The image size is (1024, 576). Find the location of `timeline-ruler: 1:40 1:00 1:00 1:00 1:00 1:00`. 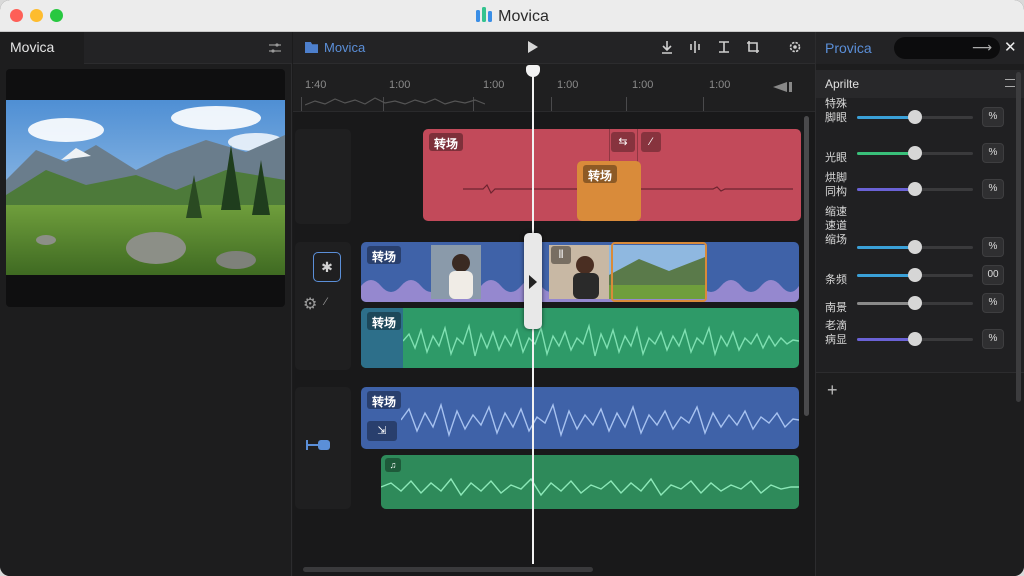

timeline-ruler: 1:40 1:00 1:00 1:00 1:00 1:00 is located at coordinates (554, 88).